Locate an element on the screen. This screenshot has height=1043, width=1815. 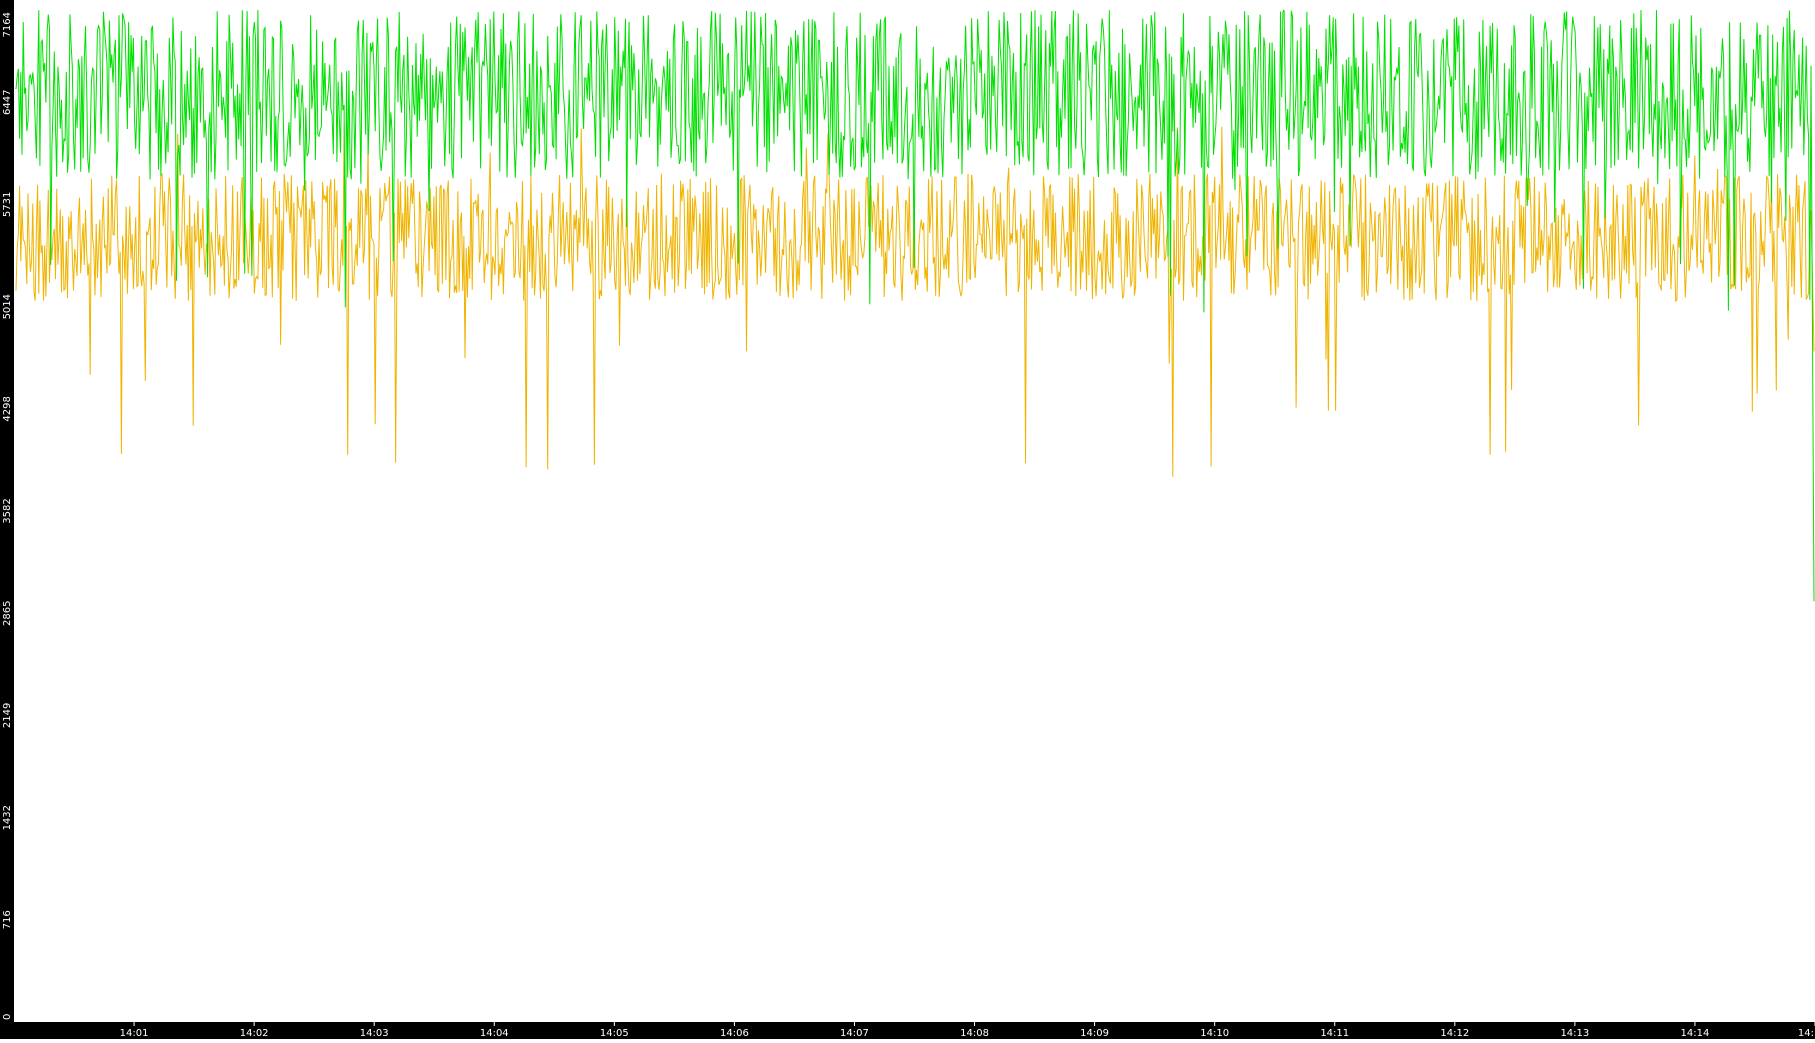
y-tick-label: 716 is located at coordinates (7, 919).